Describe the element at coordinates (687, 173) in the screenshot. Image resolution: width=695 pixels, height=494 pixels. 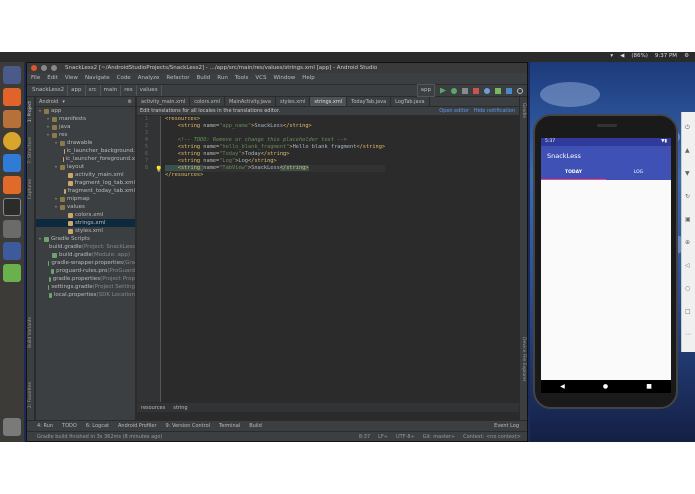
I see `volume-down-icon: ▼` at that location.